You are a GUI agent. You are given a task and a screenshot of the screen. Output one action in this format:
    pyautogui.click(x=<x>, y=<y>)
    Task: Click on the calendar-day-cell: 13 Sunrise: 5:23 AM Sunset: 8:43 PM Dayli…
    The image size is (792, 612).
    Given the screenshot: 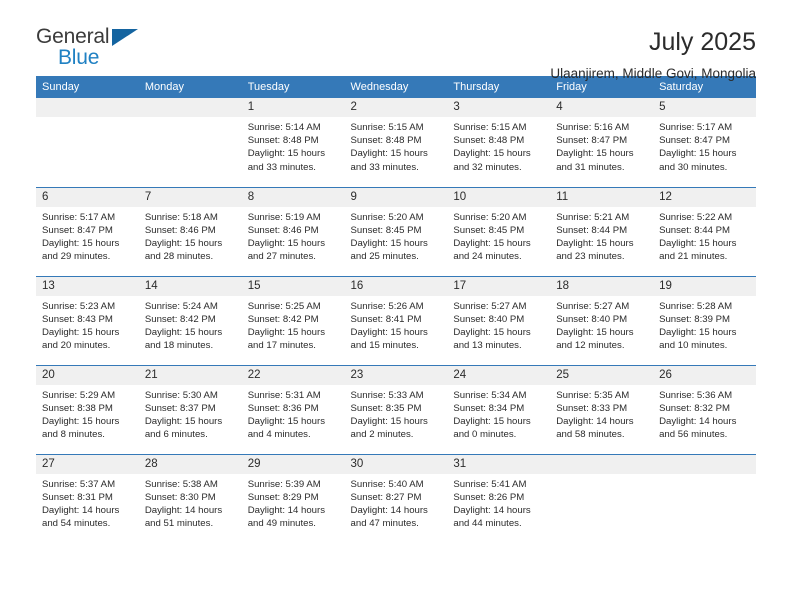 What is the action you would take?
    pyautogui.click(x=87, y=320)
    